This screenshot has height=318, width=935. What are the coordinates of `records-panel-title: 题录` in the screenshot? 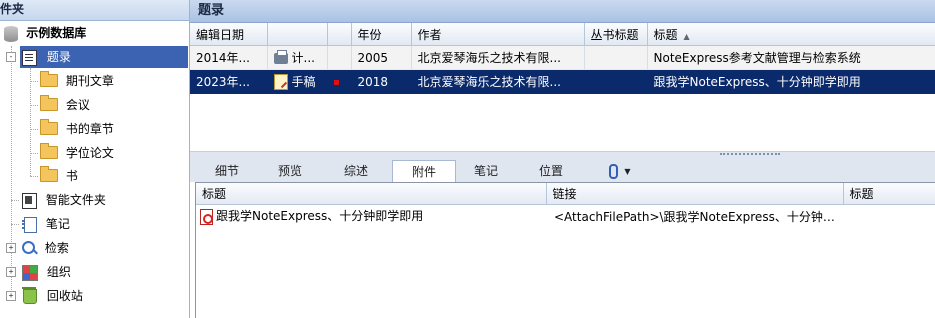 It's located at (562, 11).